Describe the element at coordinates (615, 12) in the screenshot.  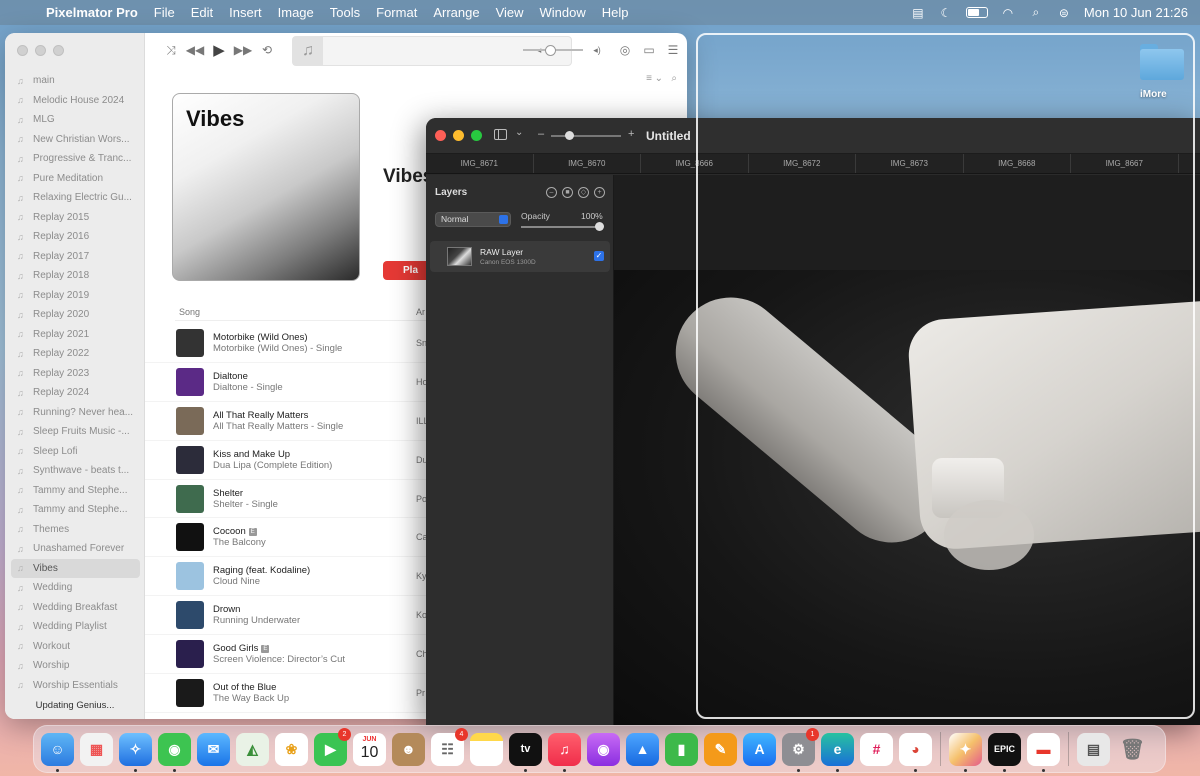
I see `menu-help: Help` at that location.